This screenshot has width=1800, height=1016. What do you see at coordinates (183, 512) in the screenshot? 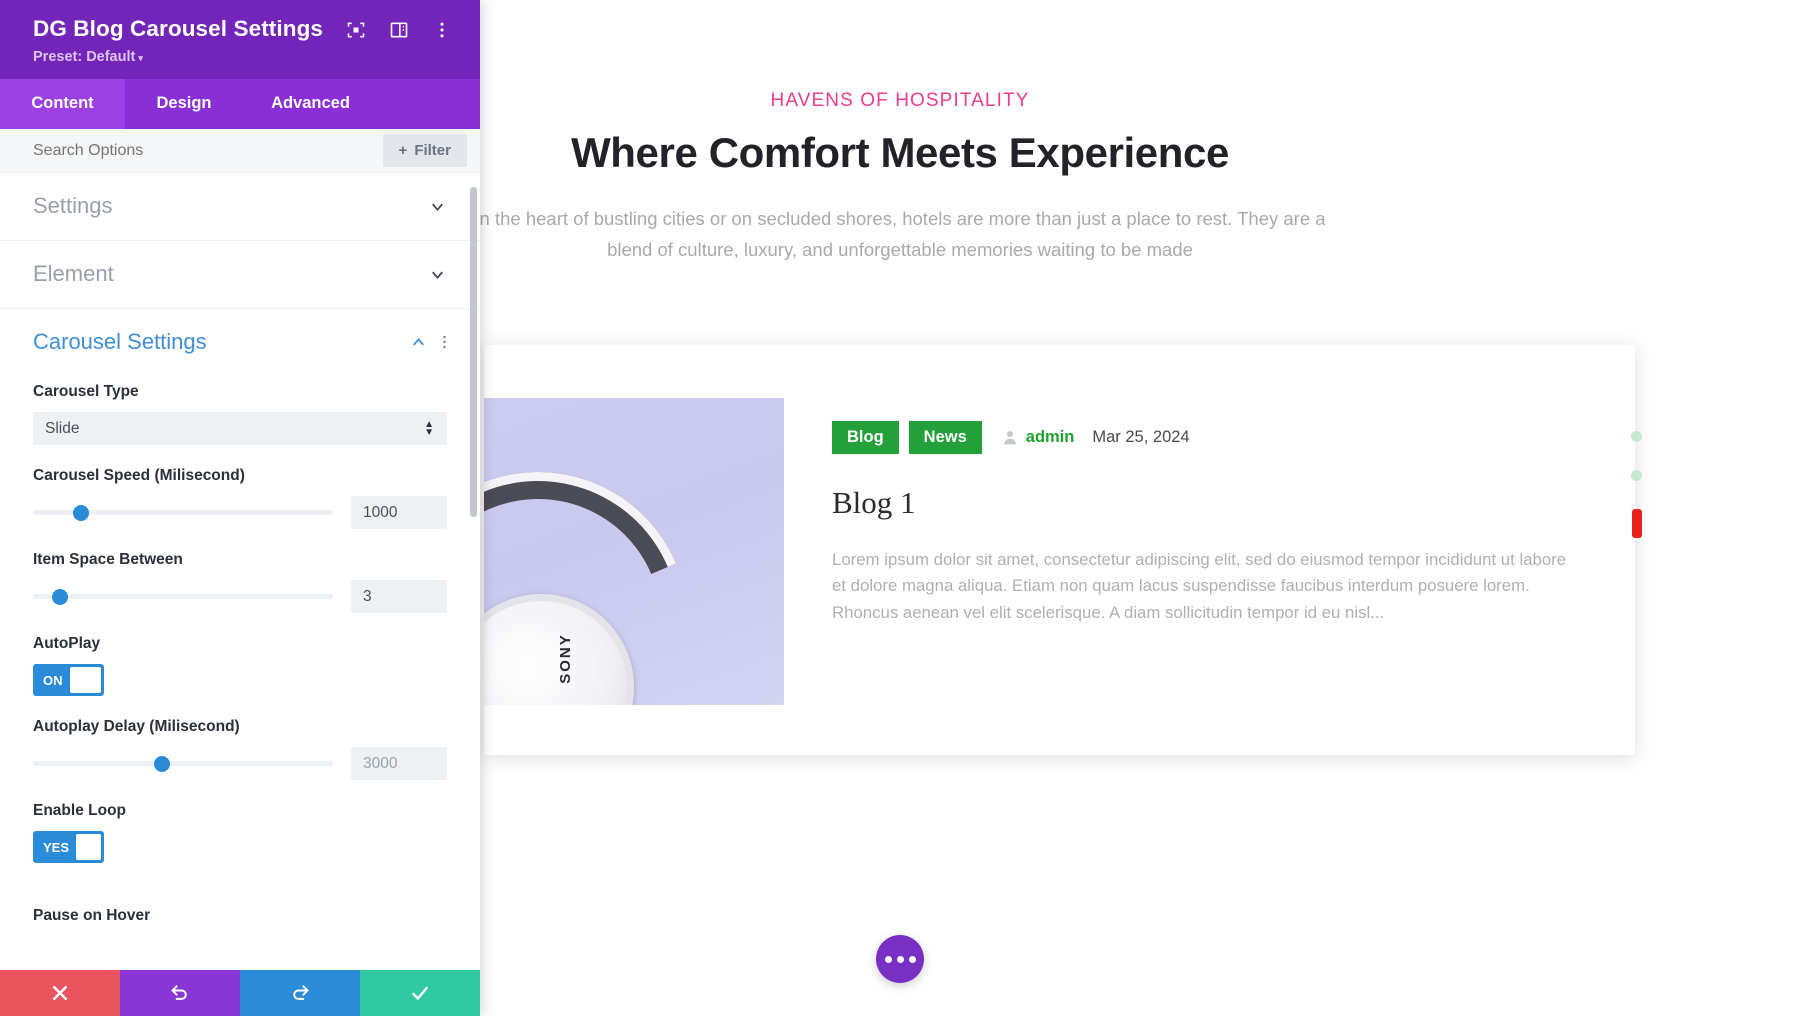
I see `carousel-speed-slider` at bounding box center [183, 512].